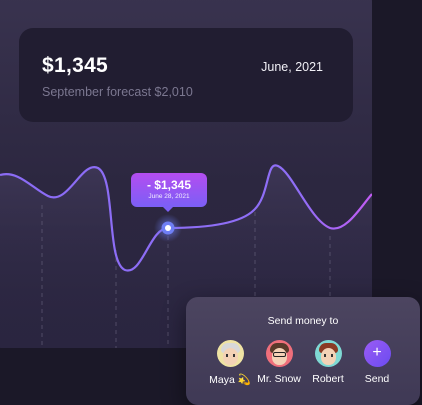  Describe the element at coordinates (377, 379) in the screenshot. I see `send-label: Send` at that location.